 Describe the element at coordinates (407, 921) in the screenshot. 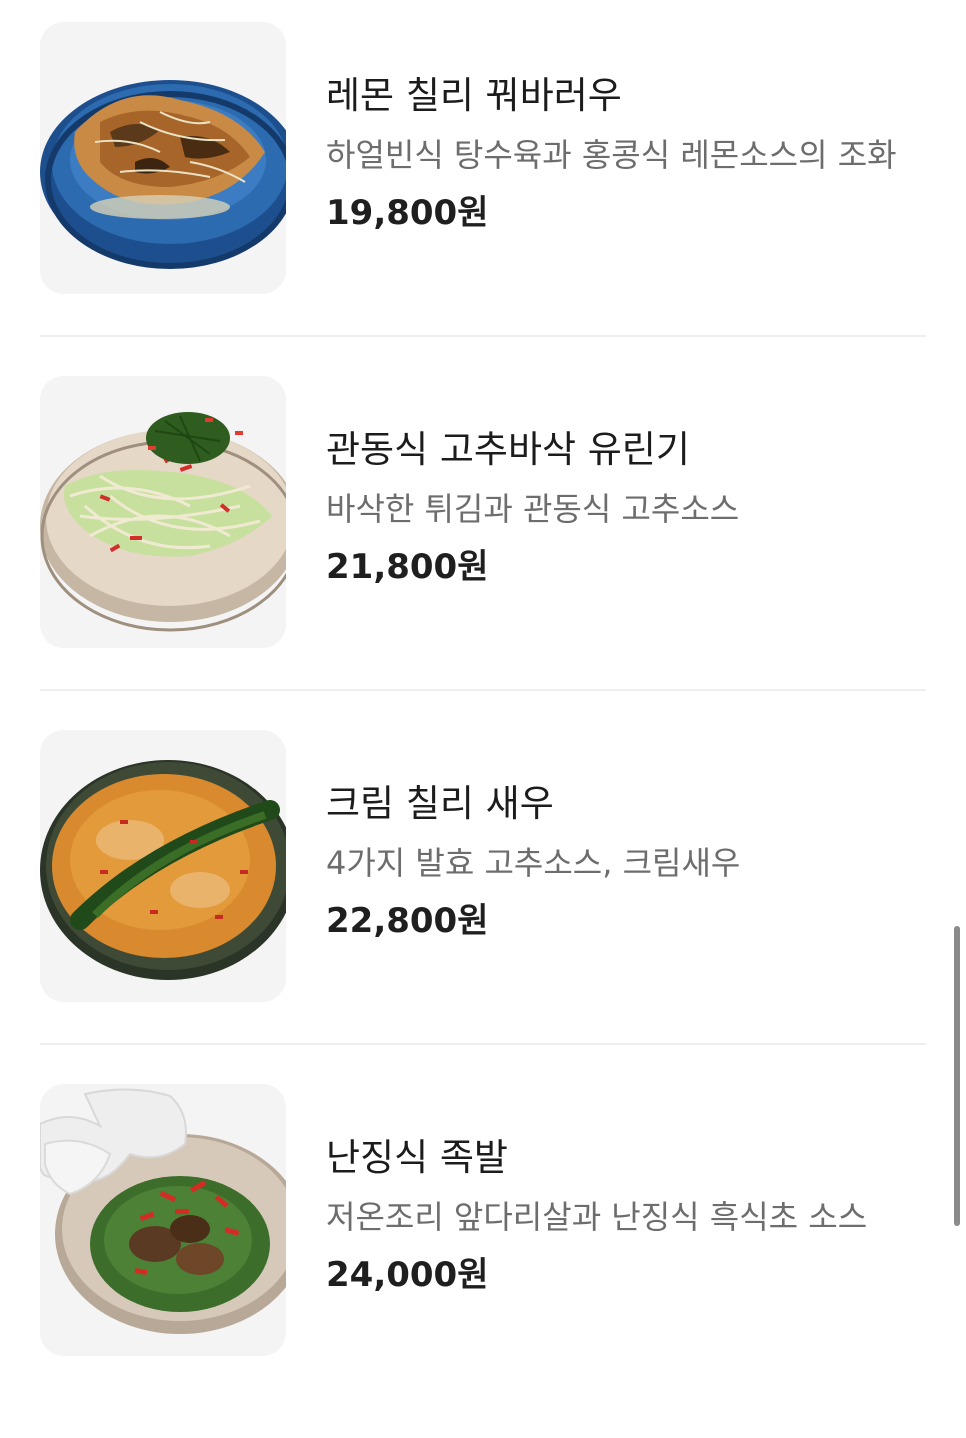

I see `menu-item-price: 22,800원` at that location.